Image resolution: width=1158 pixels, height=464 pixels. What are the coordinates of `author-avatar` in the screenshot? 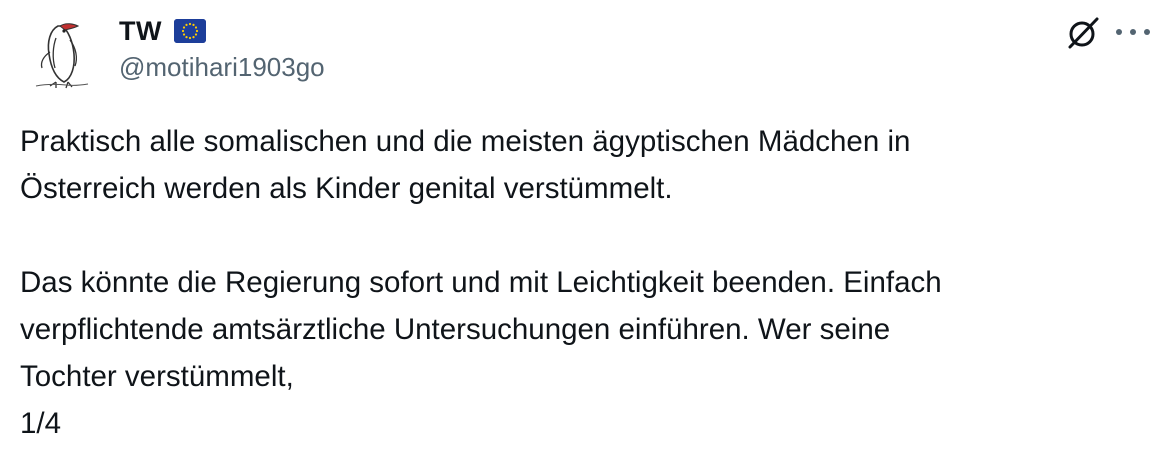 It's located at (62, 54).